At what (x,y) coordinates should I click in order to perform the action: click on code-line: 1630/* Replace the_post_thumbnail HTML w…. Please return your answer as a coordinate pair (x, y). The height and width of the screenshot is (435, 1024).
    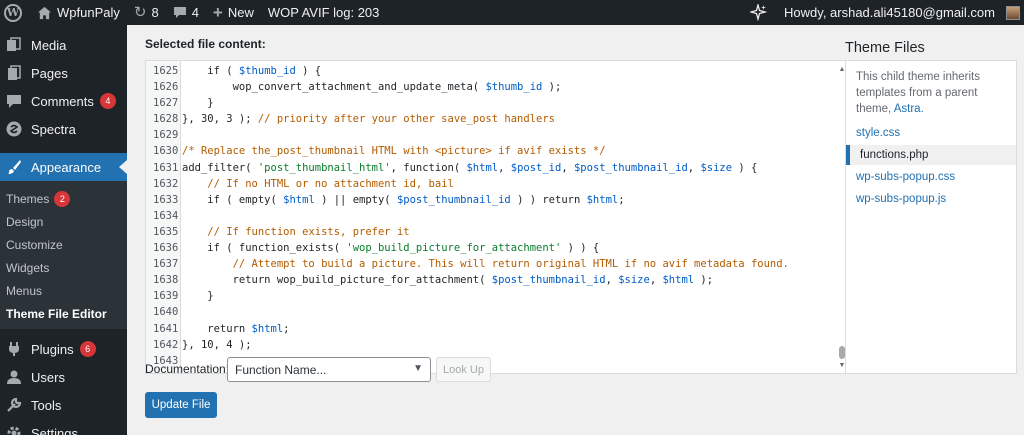
    Looking at the image, I should click on (491, 151).